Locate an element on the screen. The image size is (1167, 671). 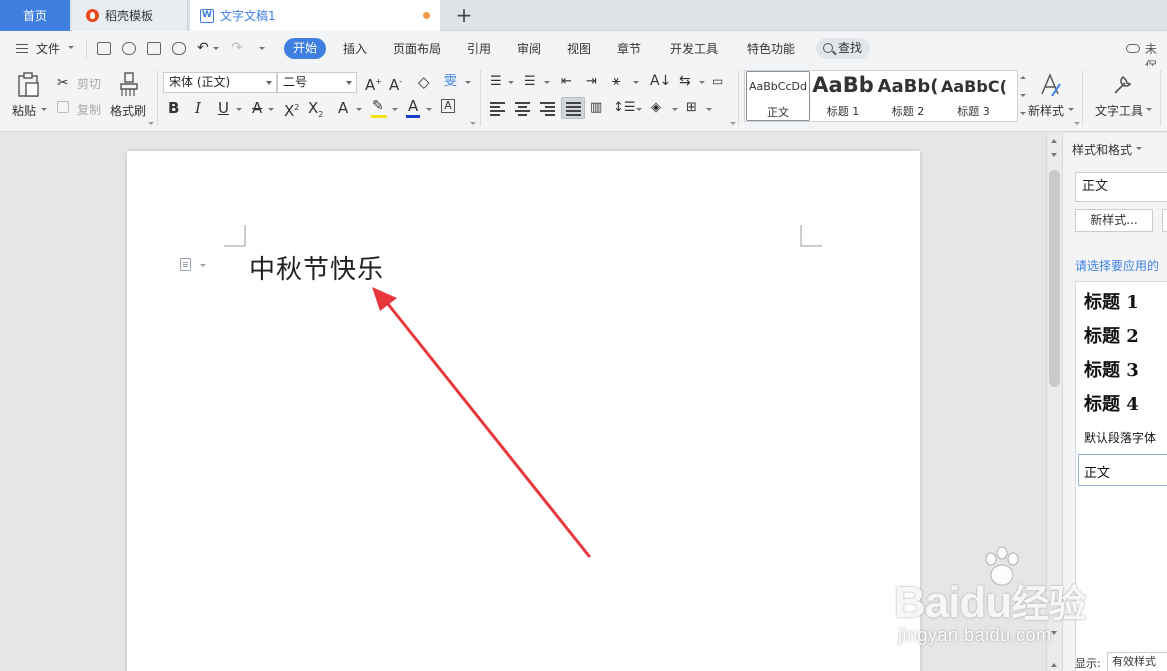
baidu-watermark: Baidu经验 jingyan.baidu.com is located at coordinates (1001, 605).